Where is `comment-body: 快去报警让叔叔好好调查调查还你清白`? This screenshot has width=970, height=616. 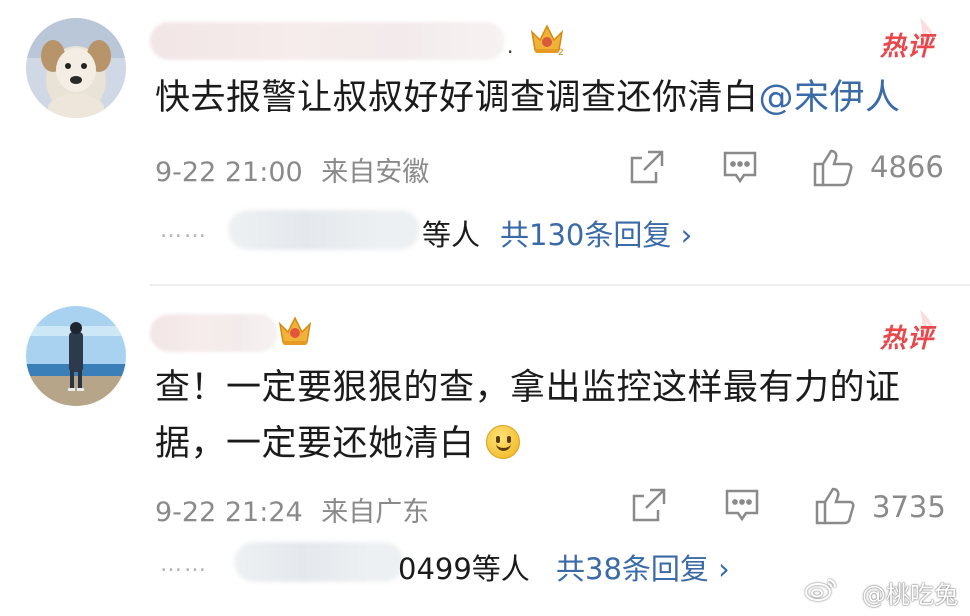
comment-body: 快去报警让叔叔好好调查调查还你清白 is located at coordinates (457, 98).